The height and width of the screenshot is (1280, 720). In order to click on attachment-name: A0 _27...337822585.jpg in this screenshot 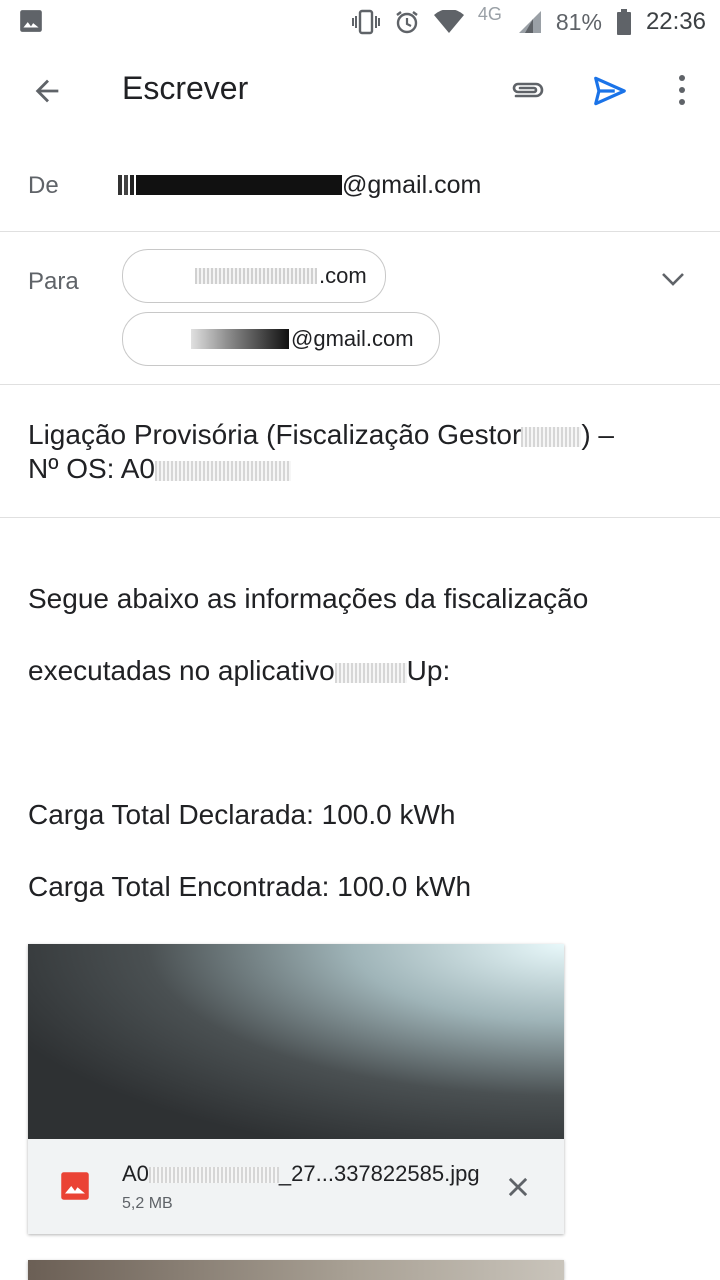, I will do `click(301, 1173)`.